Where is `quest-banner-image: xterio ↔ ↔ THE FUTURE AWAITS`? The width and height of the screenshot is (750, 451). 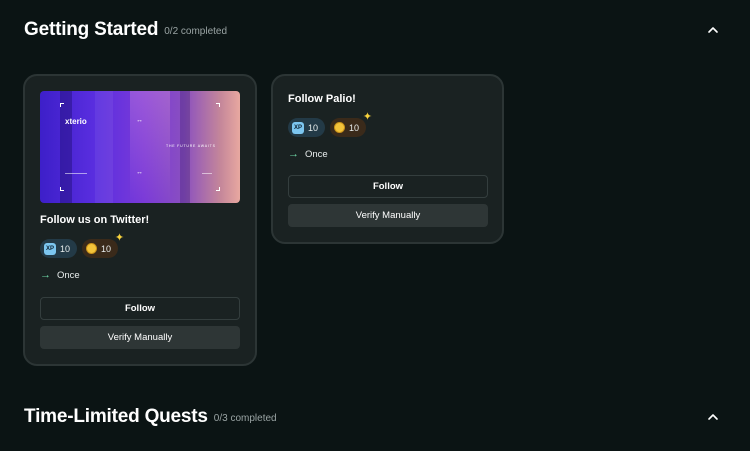
quest-banner-image: xterio ↔ ↔ THE FUTURE AWAITS is located at coordinates (140, 147).